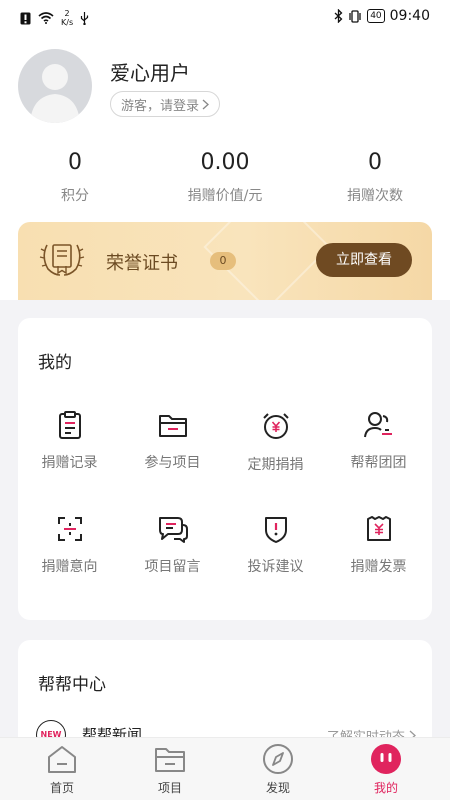 This screenshot has width=450, height=800. What do you see at coordinates (67, 22) in the screenshot?
I see `network-speed-unit: K/s` at bounding box center [67, 22].